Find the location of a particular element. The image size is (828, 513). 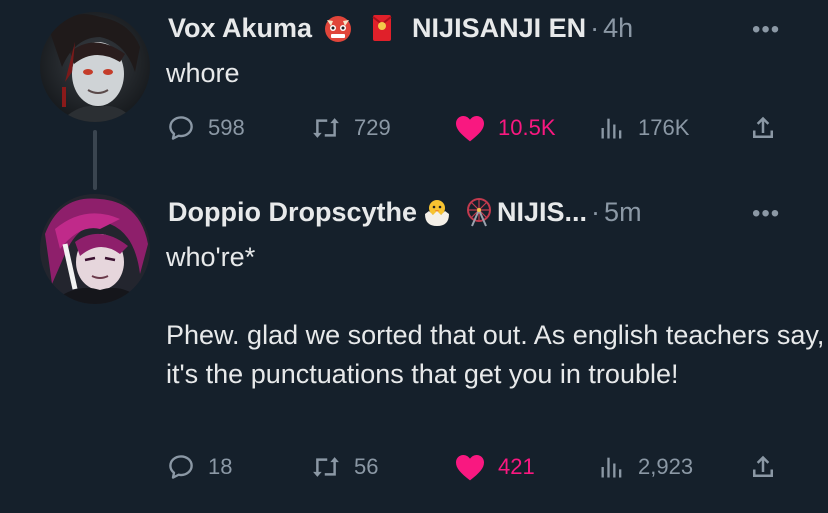

views-button: 176K is located at coordinates (643, 128).